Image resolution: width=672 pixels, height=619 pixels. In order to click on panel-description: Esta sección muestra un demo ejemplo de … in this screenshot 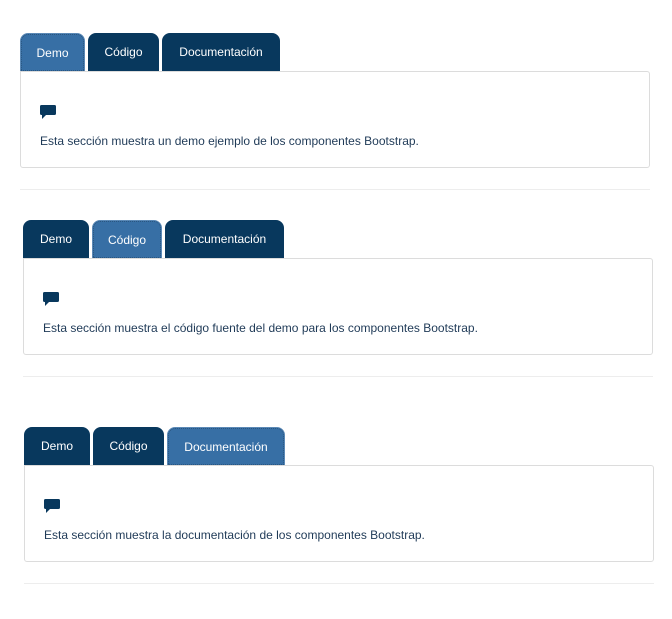, I will do `click(229, 141)`.